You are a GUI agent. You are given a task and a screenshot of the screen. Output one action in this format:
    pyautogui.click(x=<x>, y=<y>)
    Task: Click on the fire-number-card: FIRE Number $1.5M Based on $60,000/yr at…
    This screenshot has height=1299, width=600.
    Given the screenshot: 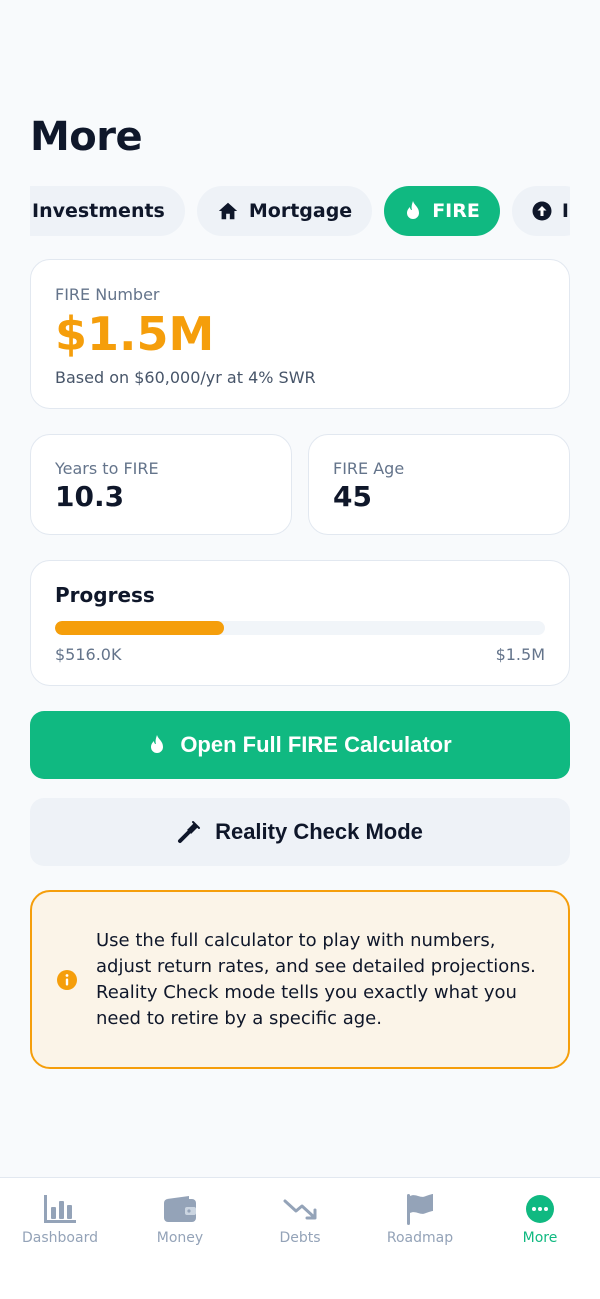 What is the action you would take?
    pyautogui.click(x=300, y=334)
    